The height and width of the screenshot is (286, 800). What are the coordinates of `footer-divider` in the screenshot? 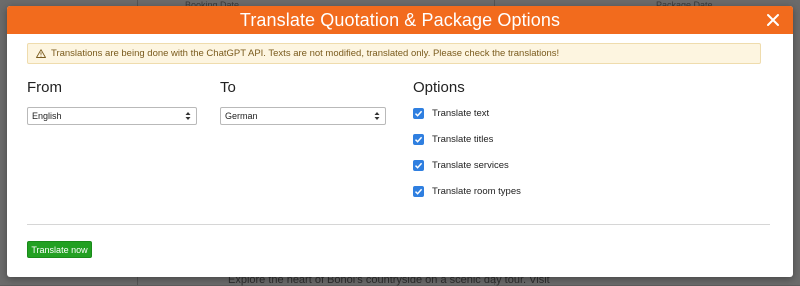 It's located at (398, 224).